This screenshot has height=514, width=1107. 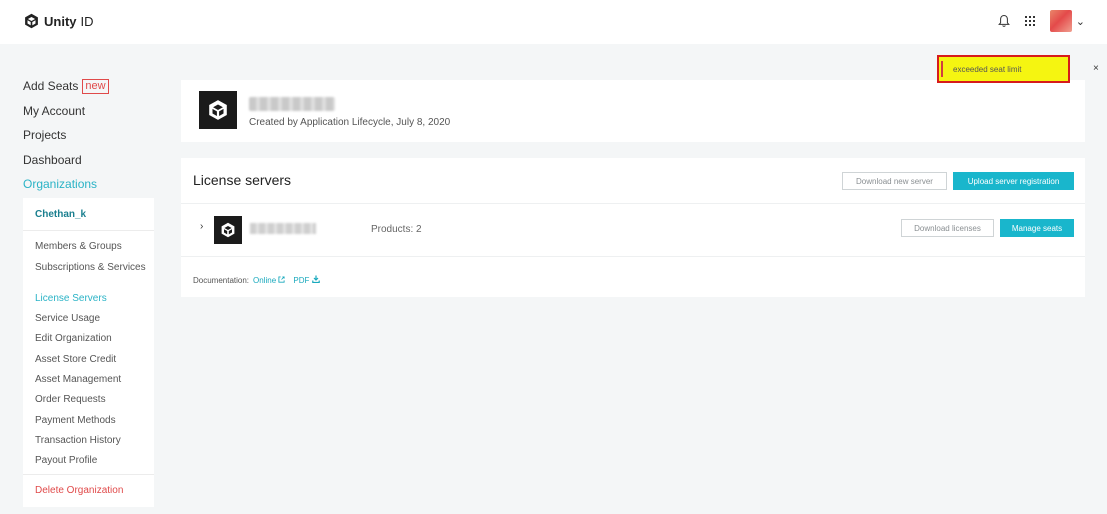 I want to click on section-title: License servers, so click(x=242, y=180).